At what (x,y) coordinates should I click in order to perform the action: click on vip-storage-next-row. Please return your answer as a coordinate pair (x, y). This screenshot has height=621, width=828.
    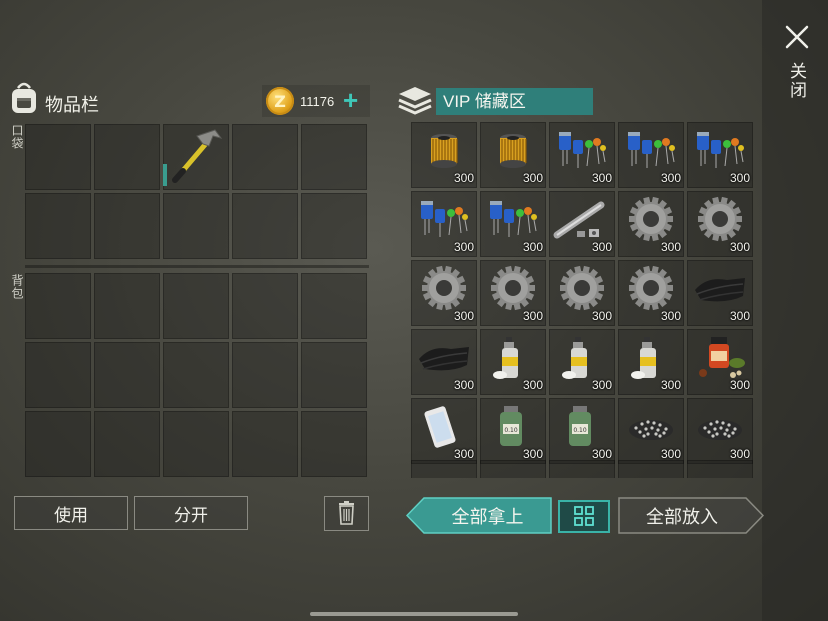
    Looking at the image, I should click on (583, 469).